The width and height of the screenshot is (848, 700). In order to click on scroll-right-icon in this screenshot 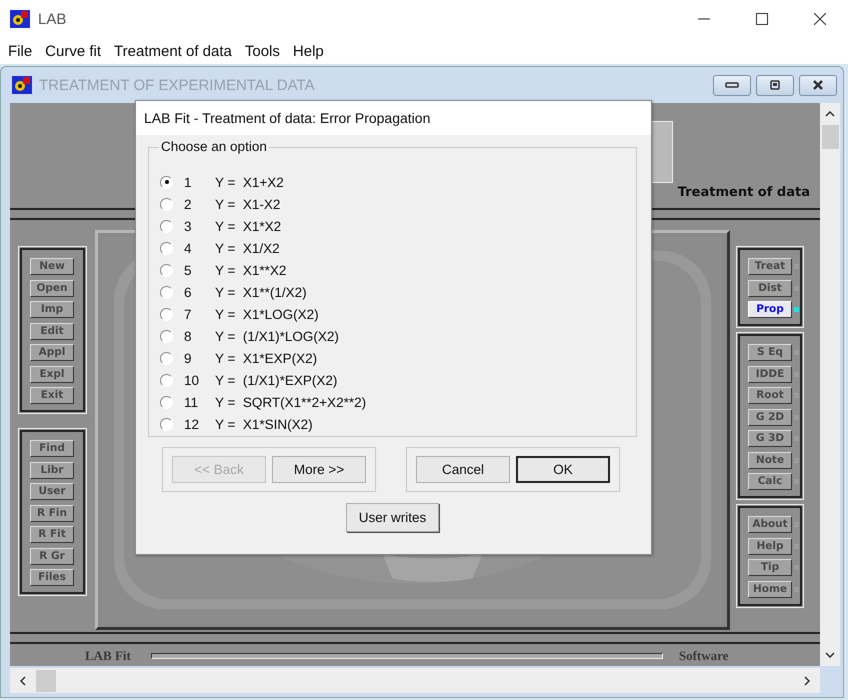, I will do `click(807, 681)`.